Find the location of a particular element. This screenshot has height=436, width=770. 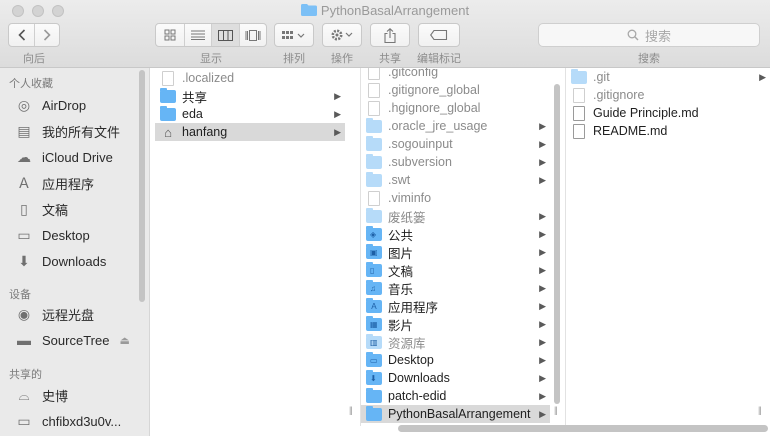

folder-row: ▯ 文稿 ▶ is located at coordinates (455, 270).